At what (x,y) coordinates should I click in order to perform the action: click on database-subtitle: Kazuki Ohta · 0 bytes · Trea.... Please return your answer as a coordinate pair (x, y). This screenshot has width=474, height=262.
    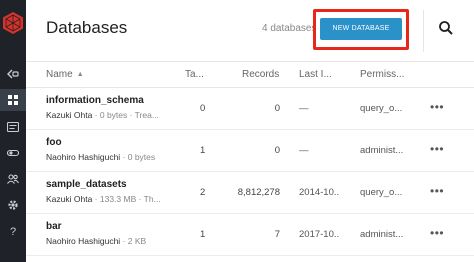
    Looking at the image, I should click on (116, 115).